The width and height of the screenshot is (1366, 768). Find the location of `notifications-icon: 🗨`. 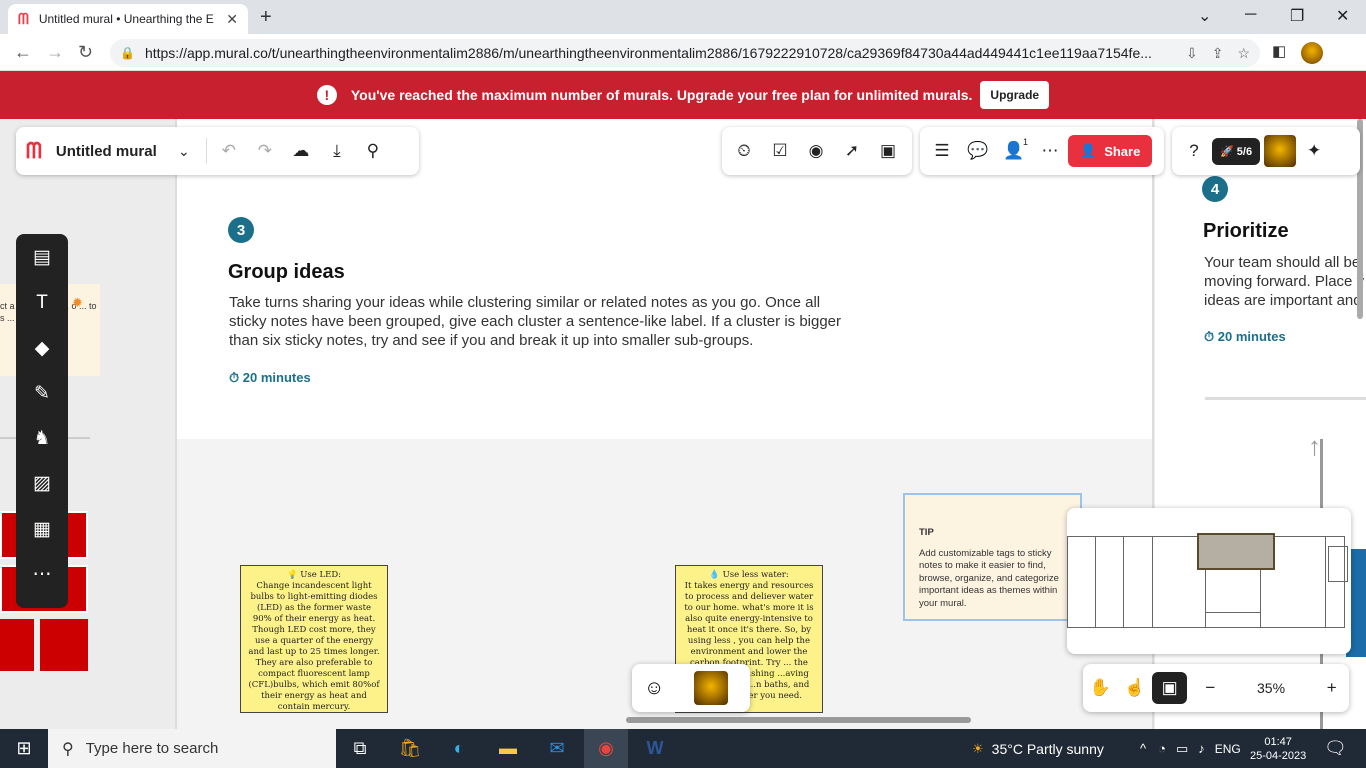

notifications-icon: 🗨 is located at coordinates (1335, 748).